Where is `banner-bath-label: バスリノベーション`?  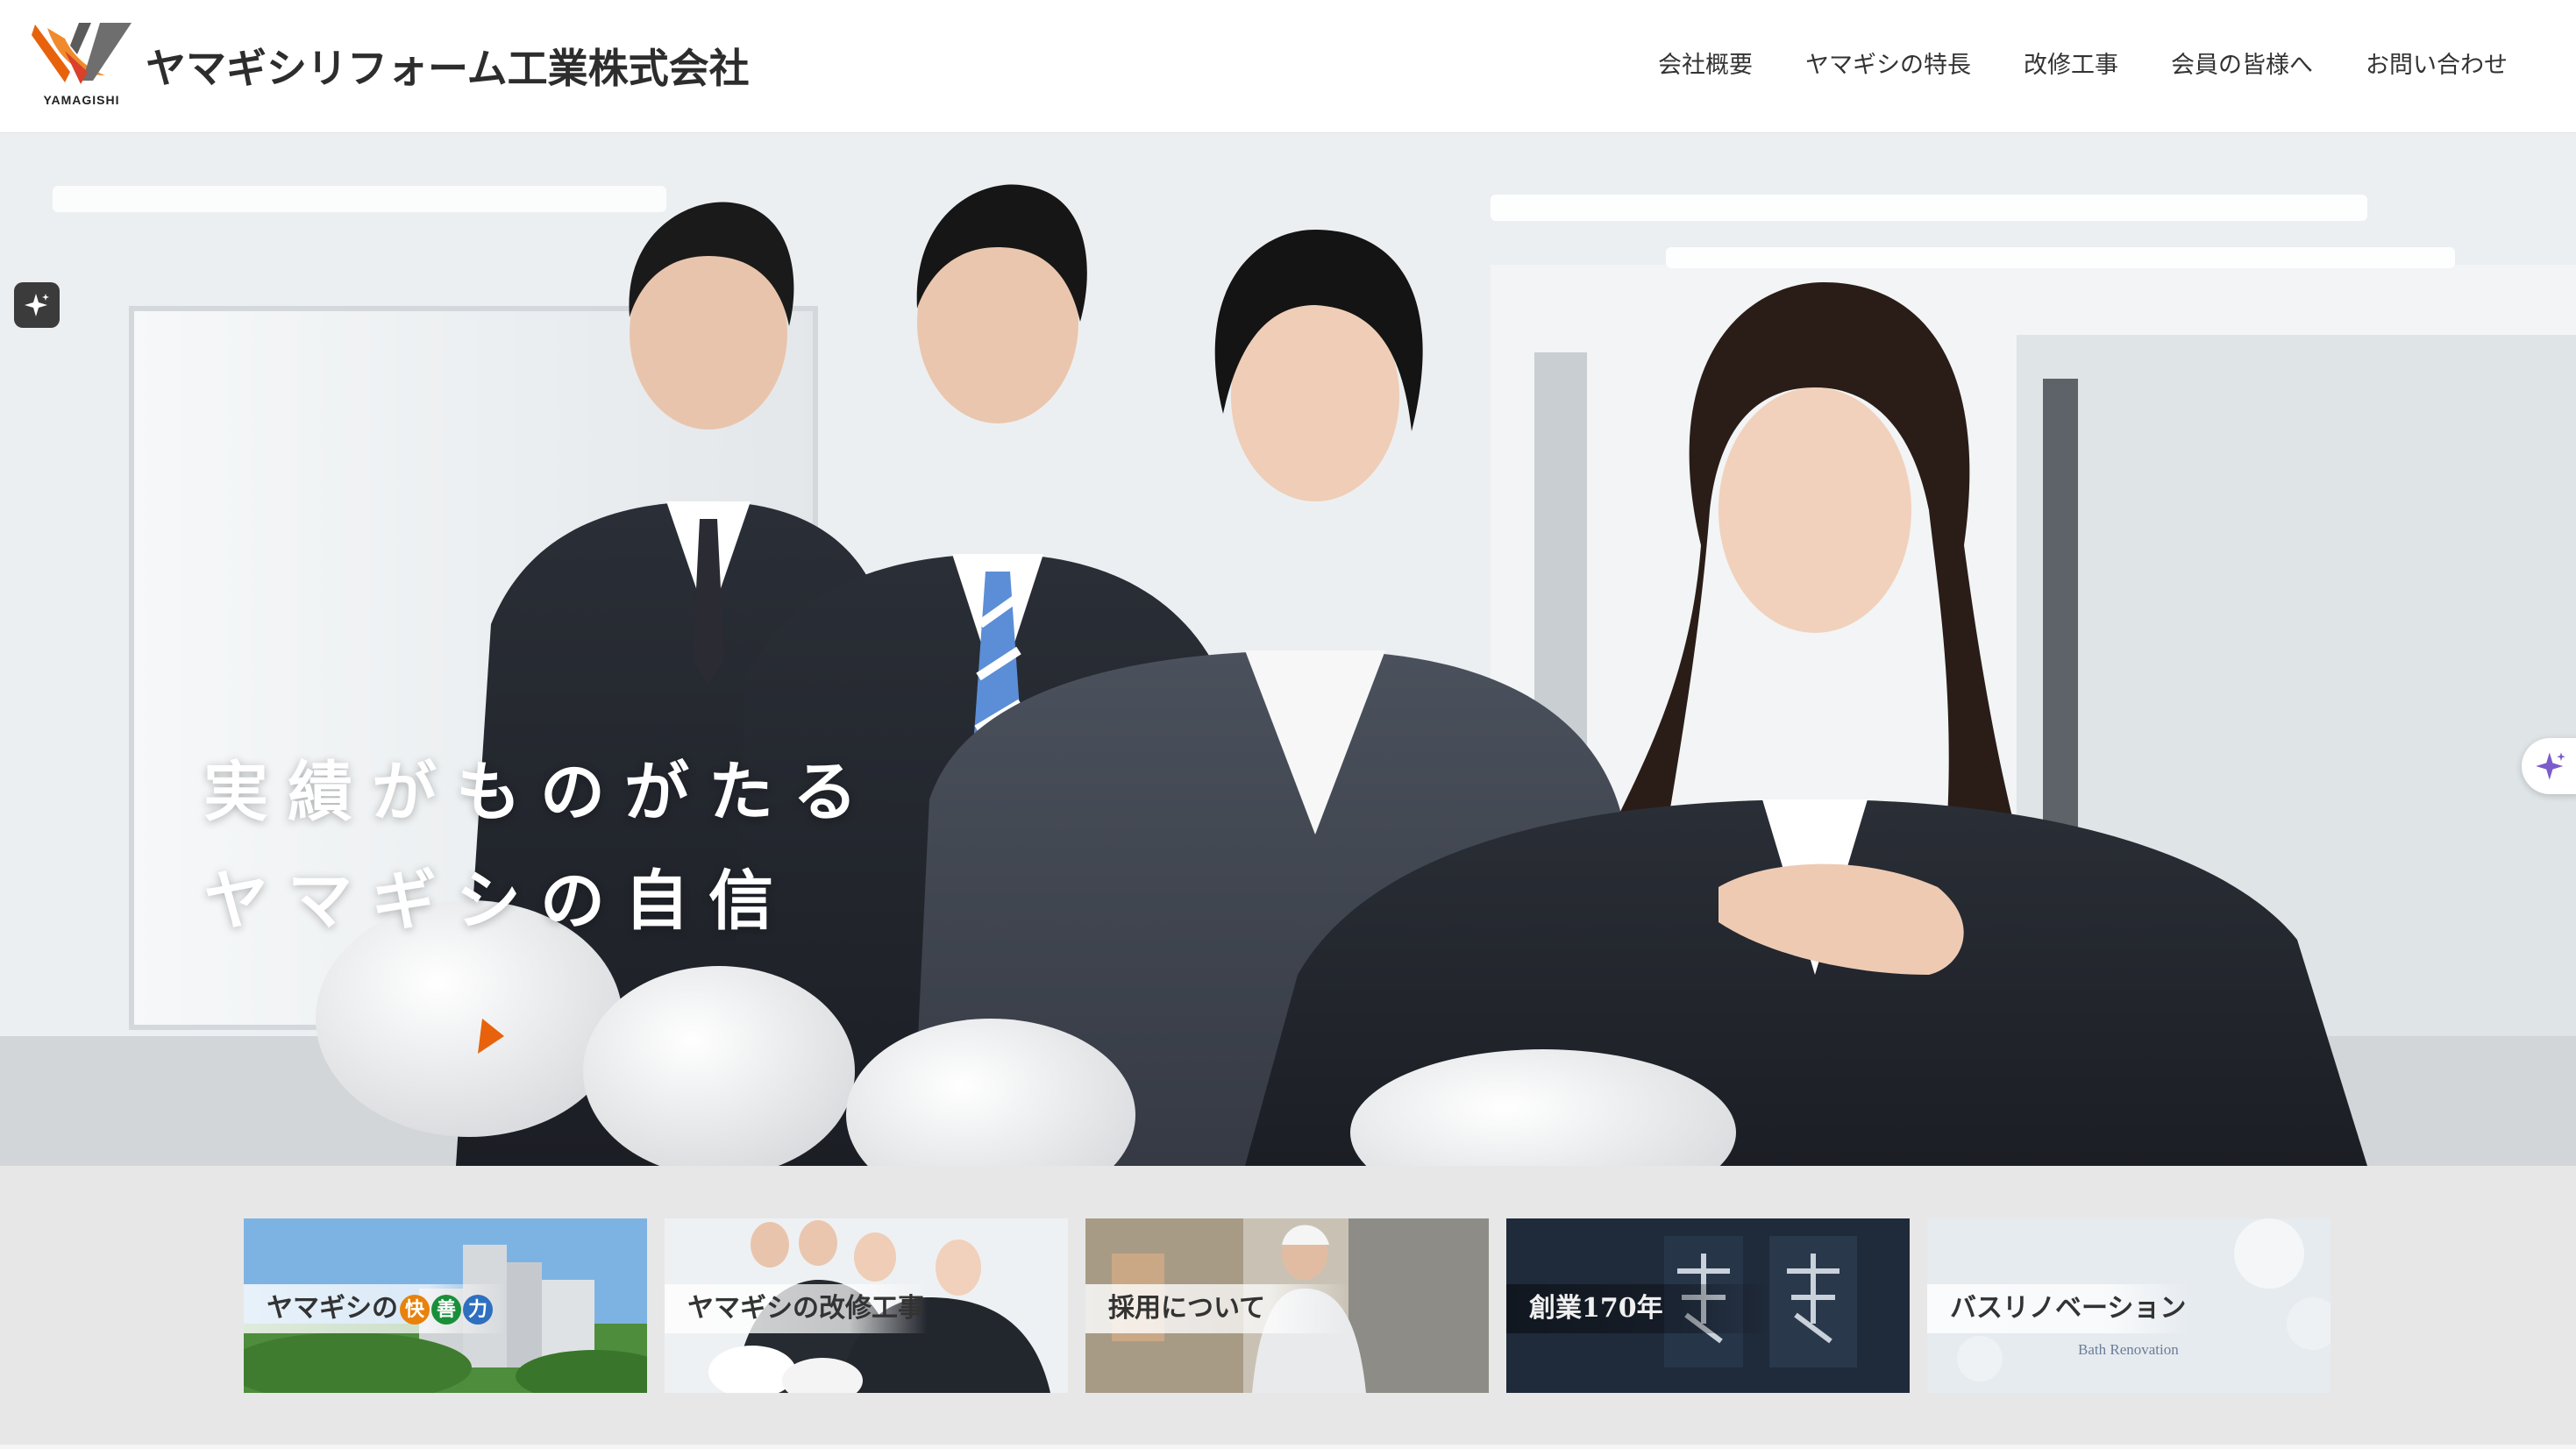 banner-bath-label: バスリノベーション is located at coordinates (2058, 1308).